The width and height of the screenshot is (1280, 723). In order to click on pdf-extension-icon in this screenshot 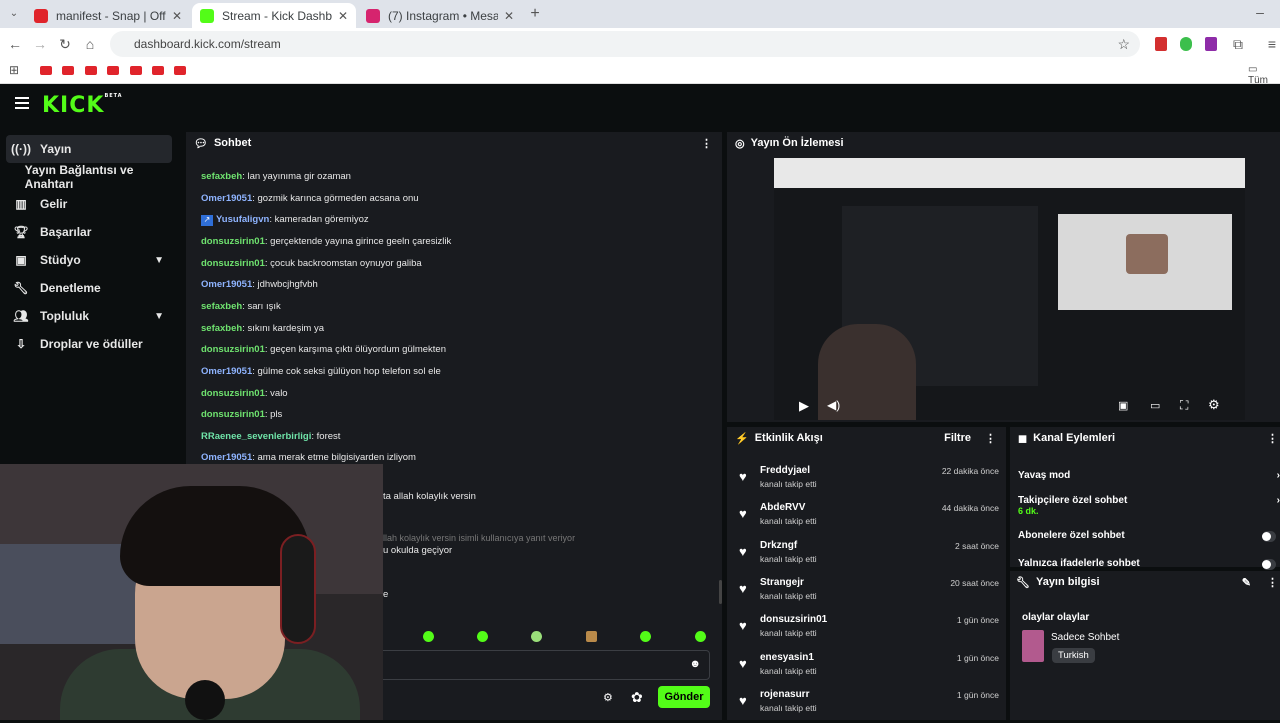, I will do `click(1161, 44)`.